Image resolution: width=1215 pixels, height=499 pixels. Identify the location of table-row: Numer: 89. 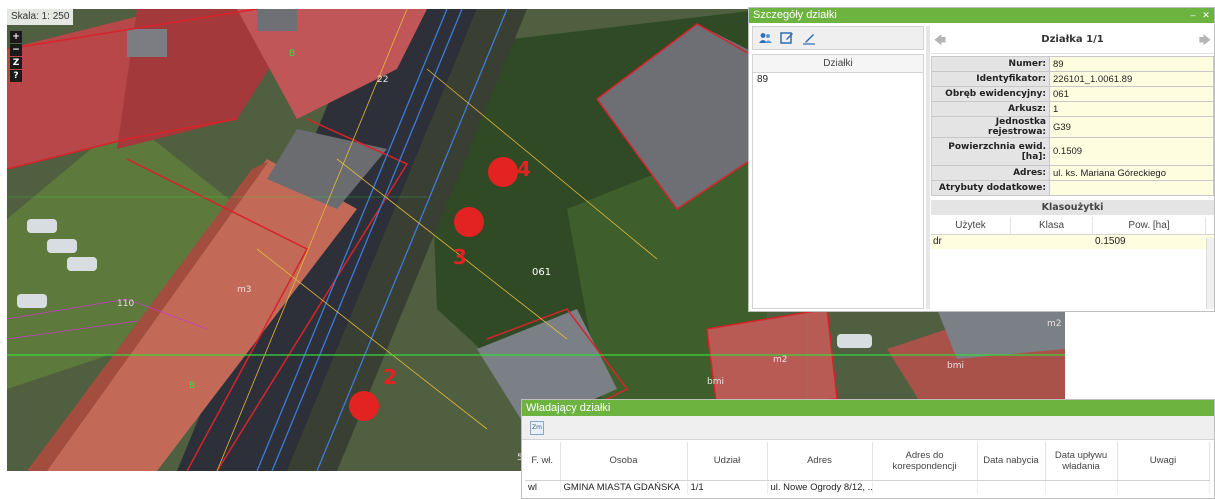
(1072, 64).